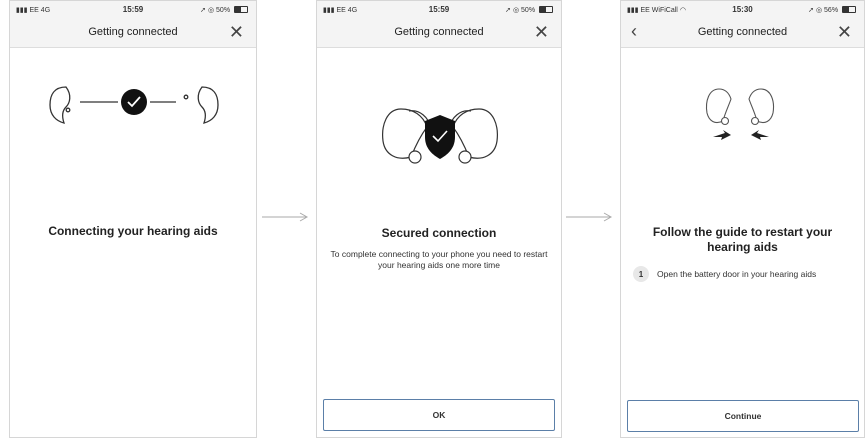 This screenshot has height=438, width=865. I want to click on right-hearing-aid-icon, so click(201, 105).